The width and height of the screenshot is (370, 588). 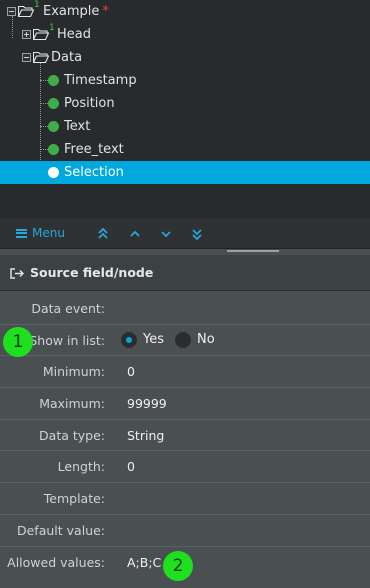 I want to click on field-label: Template:, so click(x=74, y=499).